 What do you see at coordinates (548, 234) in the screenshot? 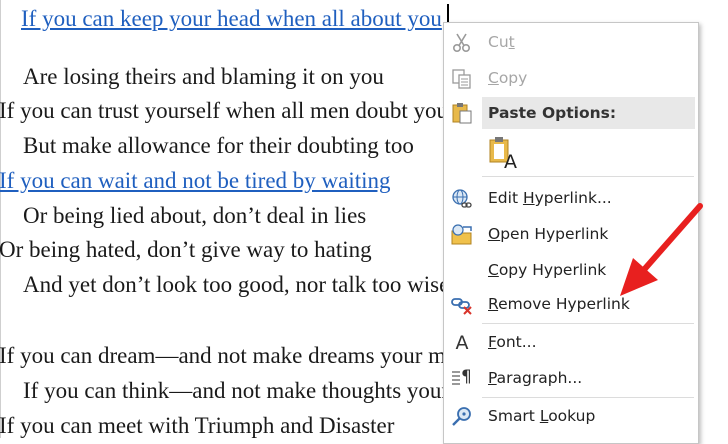
I see `menu-item-open-hyperlink-label: Open Hyperlink` at bounding box center [548, 234].